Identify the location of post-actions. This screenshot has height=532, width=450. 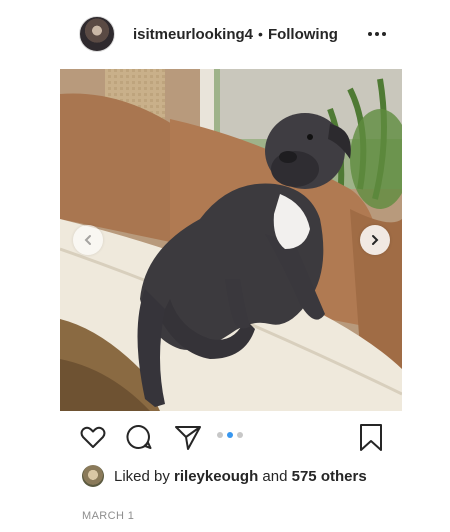
(231, 438).